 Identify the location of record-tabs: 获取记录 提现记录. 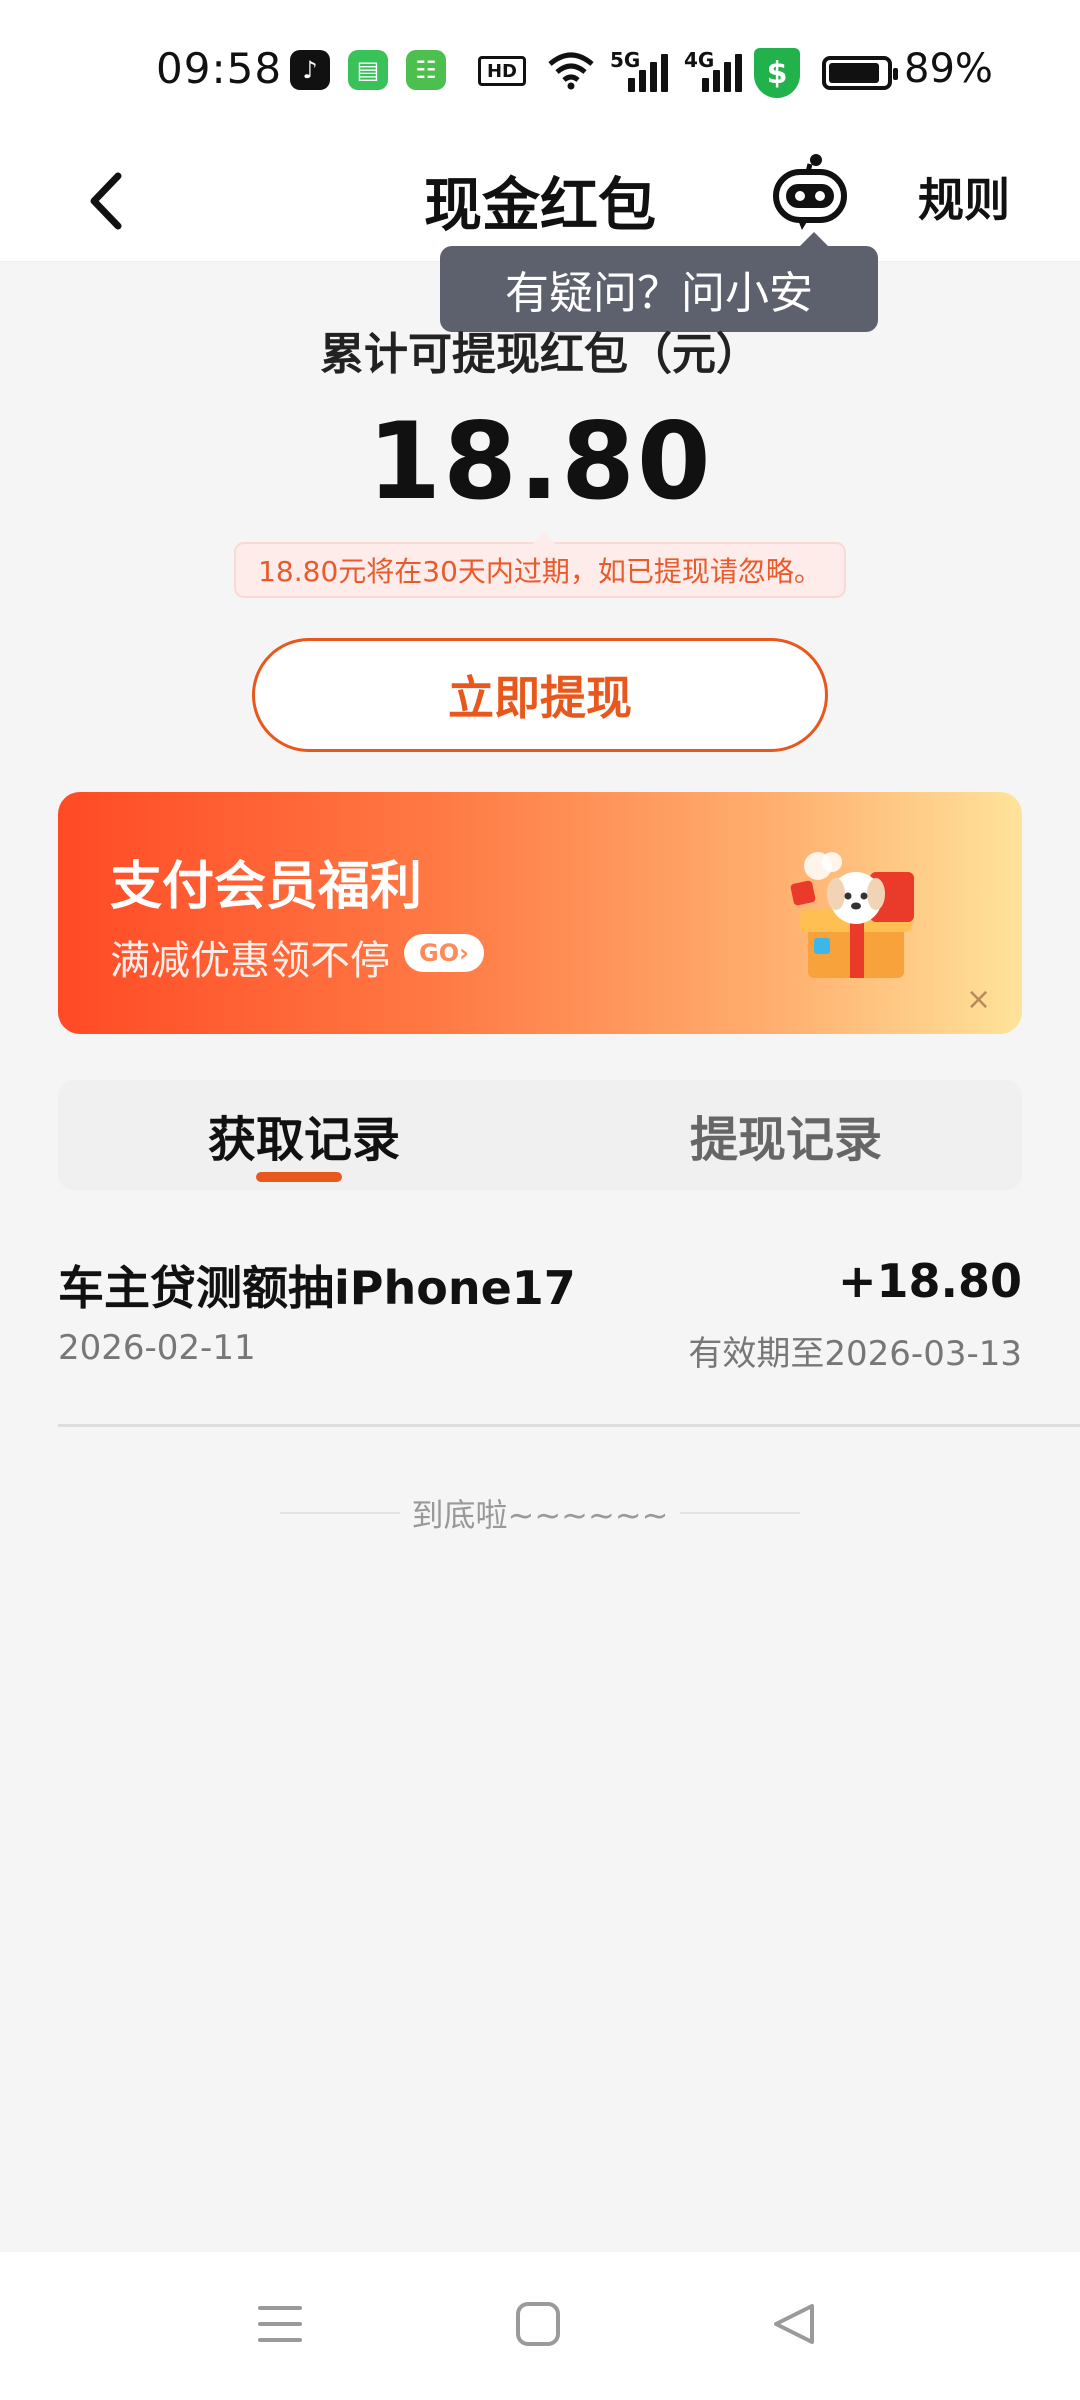
(540, 1135).